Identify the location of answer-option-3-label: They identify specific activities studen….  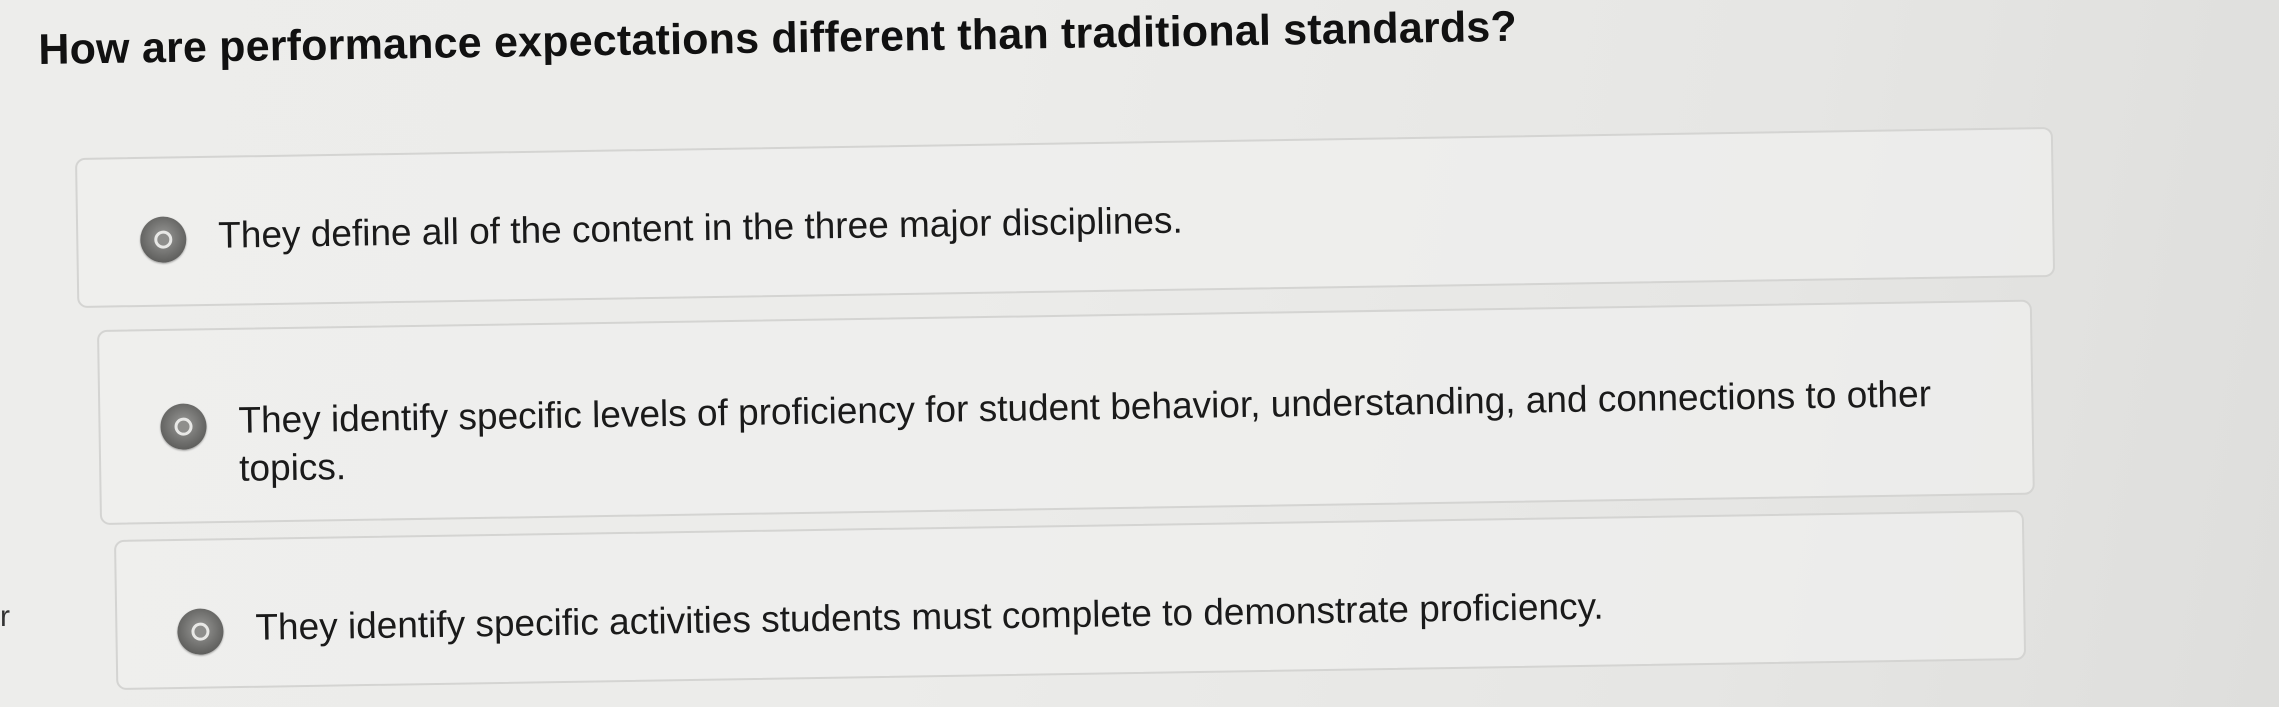
(929, 616).